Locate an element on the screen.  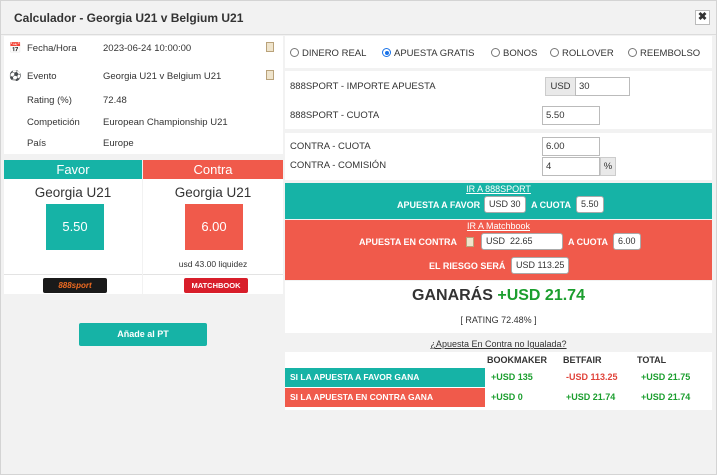
favor-column: Favor Georgia U21 5.50 888sport is located at coordinates (73, 227).